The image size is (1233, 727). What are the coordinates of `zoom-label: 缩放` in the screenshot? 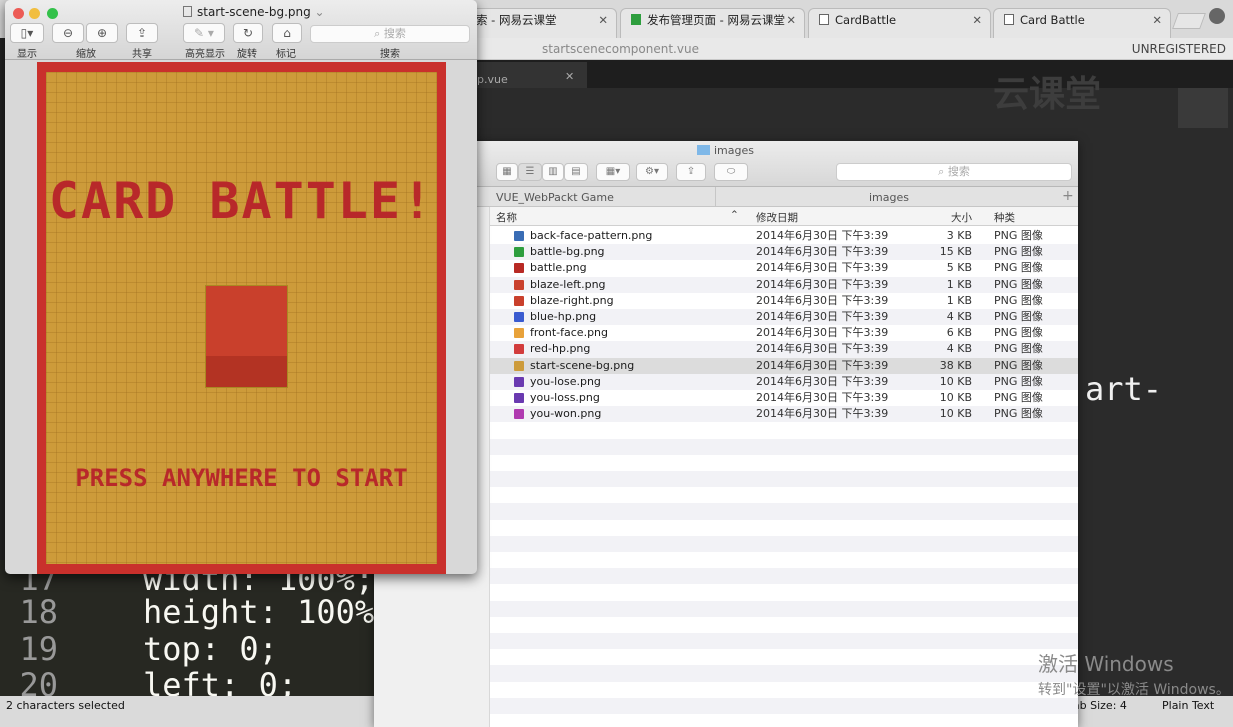 It's located at (86, 54).